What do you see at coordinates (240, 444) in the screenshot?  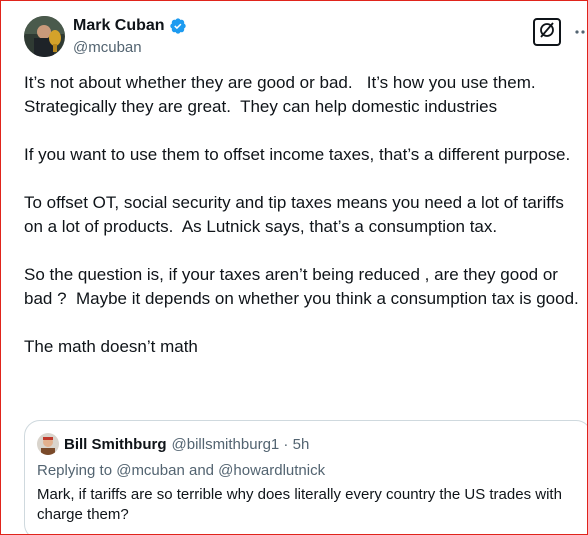 I see `quoted-handle-time: @billsmithburg1 · 5h` at bounding box center [240, 444].